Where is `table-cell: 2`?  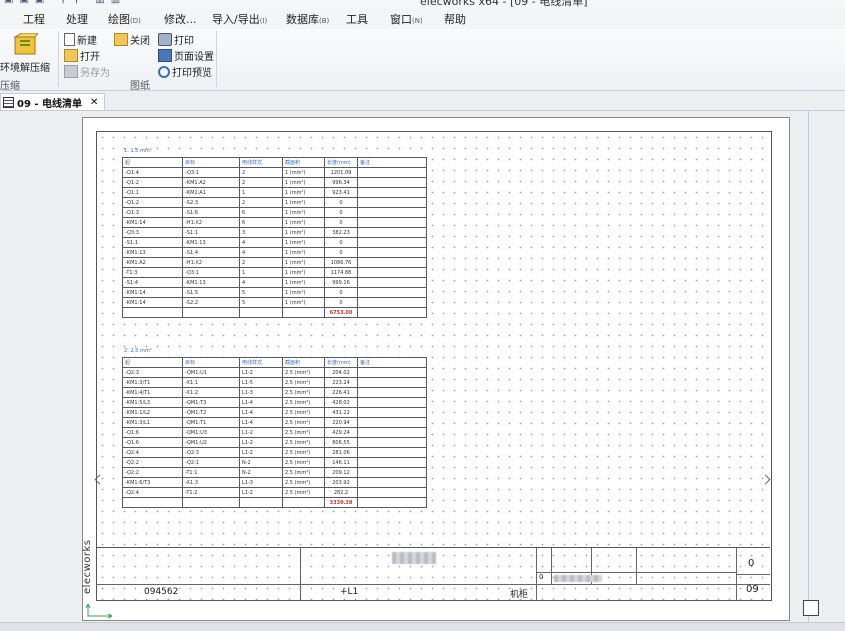
table-cell: 2 is located at coordinates (261, 172).